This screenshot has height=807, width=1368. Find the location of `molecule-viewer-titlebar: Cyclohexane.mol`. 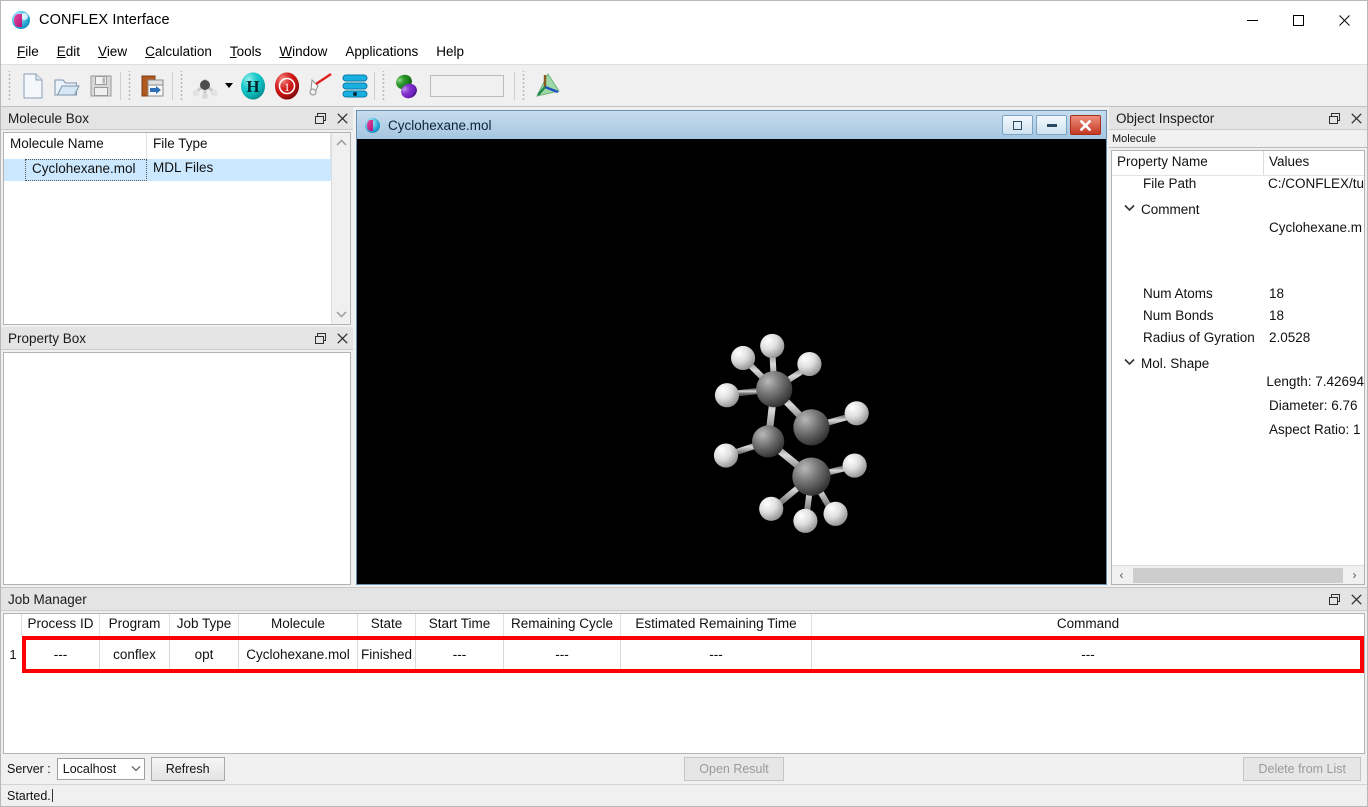

molecule-viewer-titlebar: Cyclohexane.mol is located at coordinates (731, 125).